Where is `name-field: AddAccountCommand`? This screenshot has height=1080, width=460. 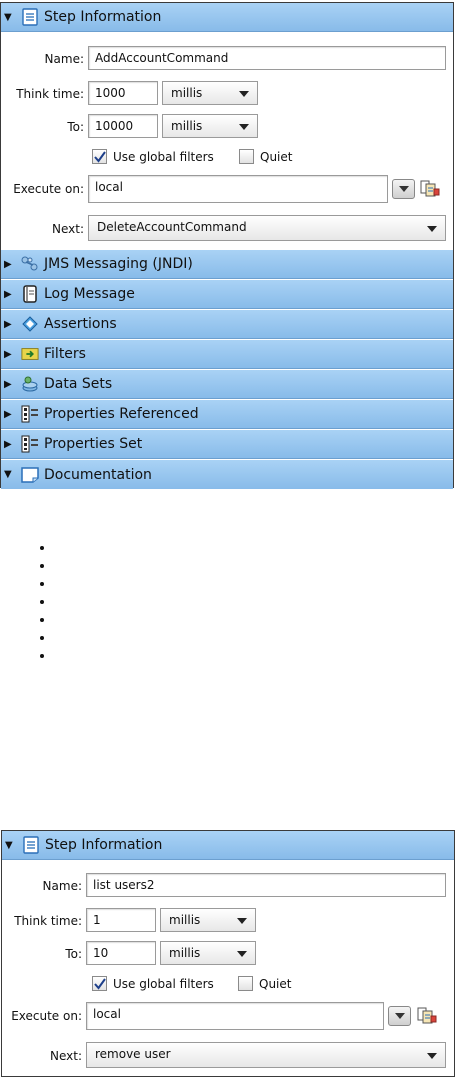
name-field: AddAccountCommand is located at coordinates (267, 58).